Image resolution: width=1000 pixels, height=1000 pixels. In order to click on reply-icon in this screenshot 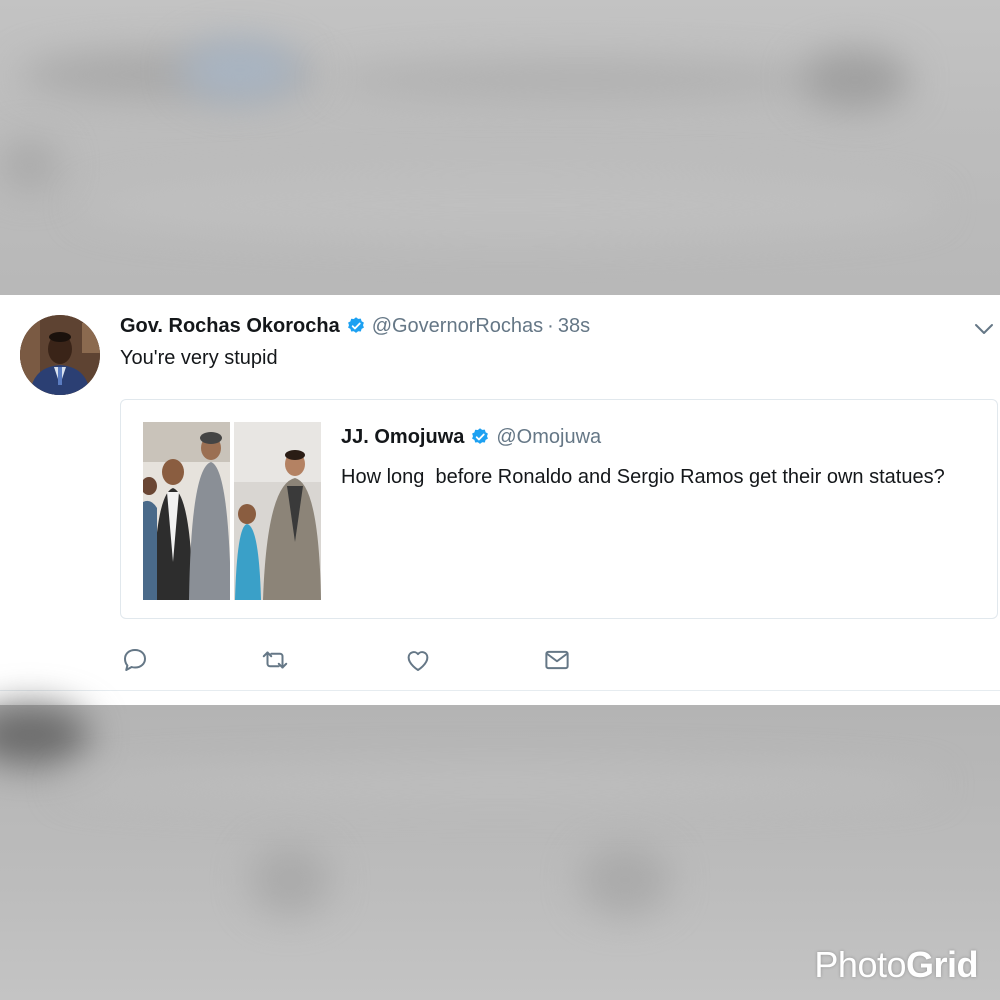, I will do `click(135, 660)`.